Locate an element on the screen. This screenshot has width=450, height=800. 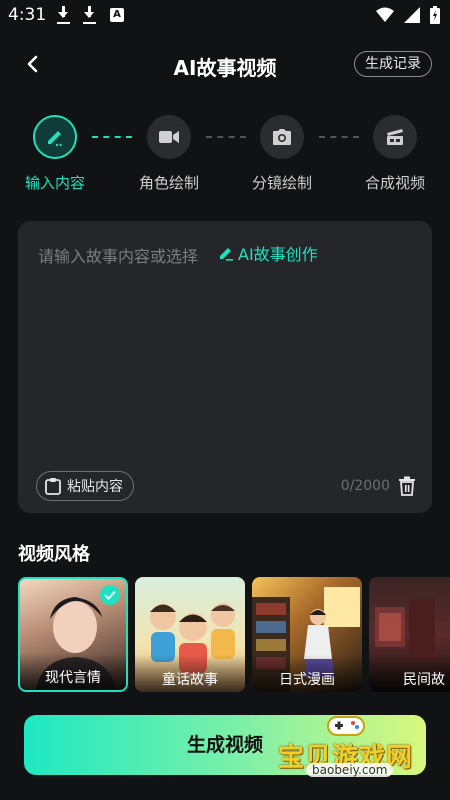
ai-story-create-link: AI故事创作 is located at coordinates (268, 253).